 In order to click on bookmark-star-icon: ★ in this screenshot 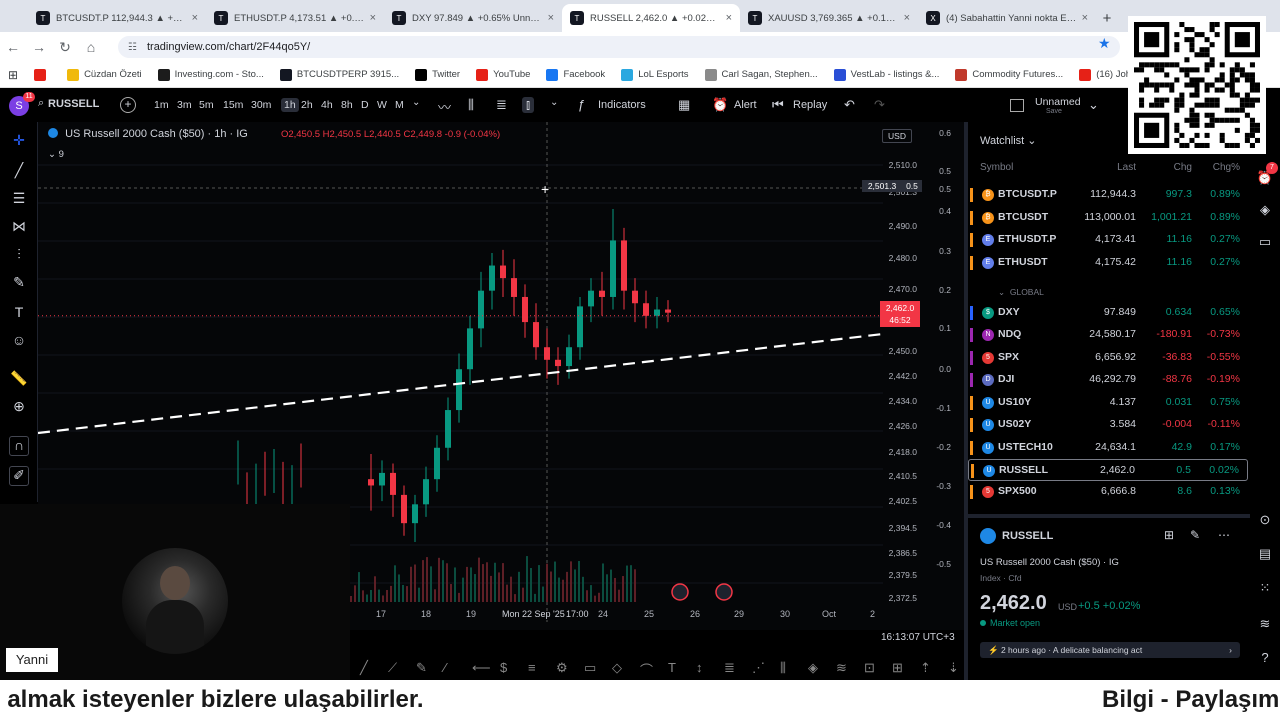, I will do `click(1104, 43)`.